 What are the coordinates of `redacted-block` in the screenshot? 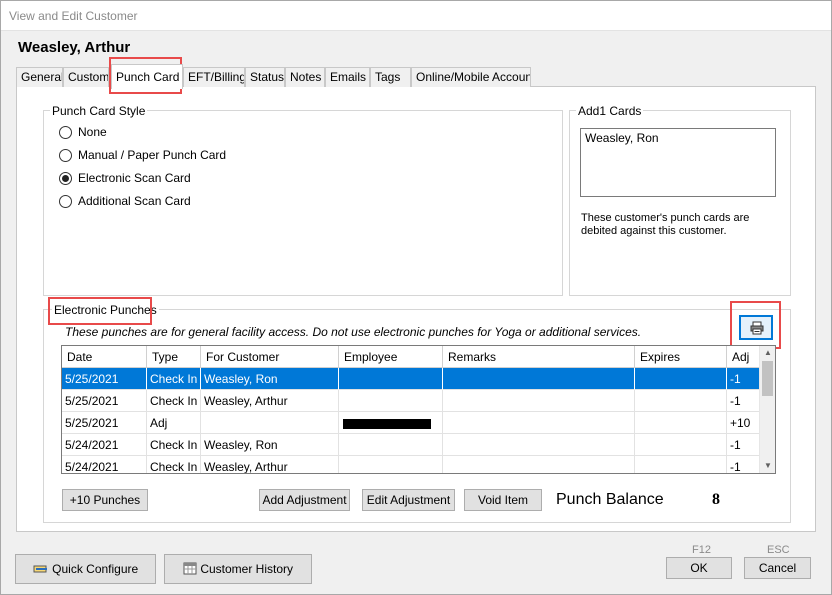 It's located at (387, 424).